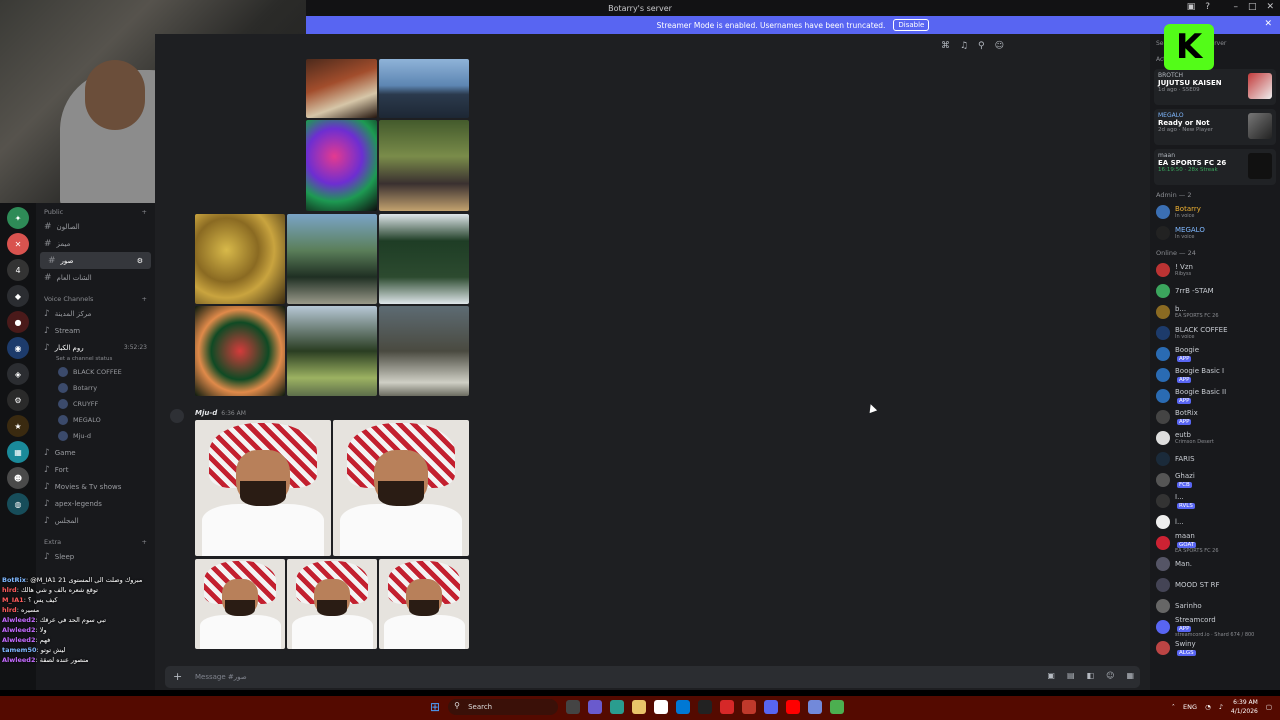  What do you see at coordinates (1215, 395) in the screenshot?
I see `member-row: Boogie Basic II APP` at bounding box center [1215, 395].